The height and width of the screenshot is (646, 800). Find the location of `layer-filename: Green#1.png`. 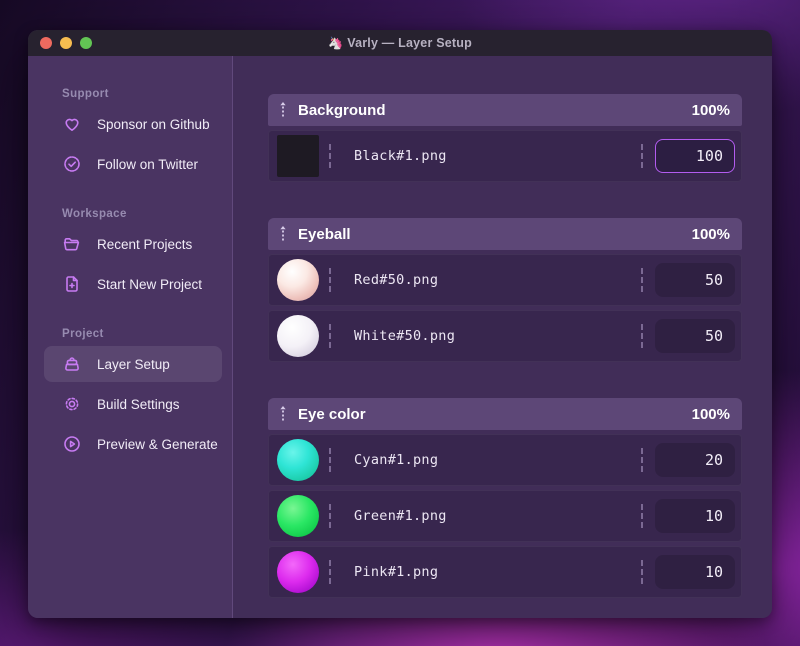

layer-filename: Green#1.png is located at coordinates (400, 516).